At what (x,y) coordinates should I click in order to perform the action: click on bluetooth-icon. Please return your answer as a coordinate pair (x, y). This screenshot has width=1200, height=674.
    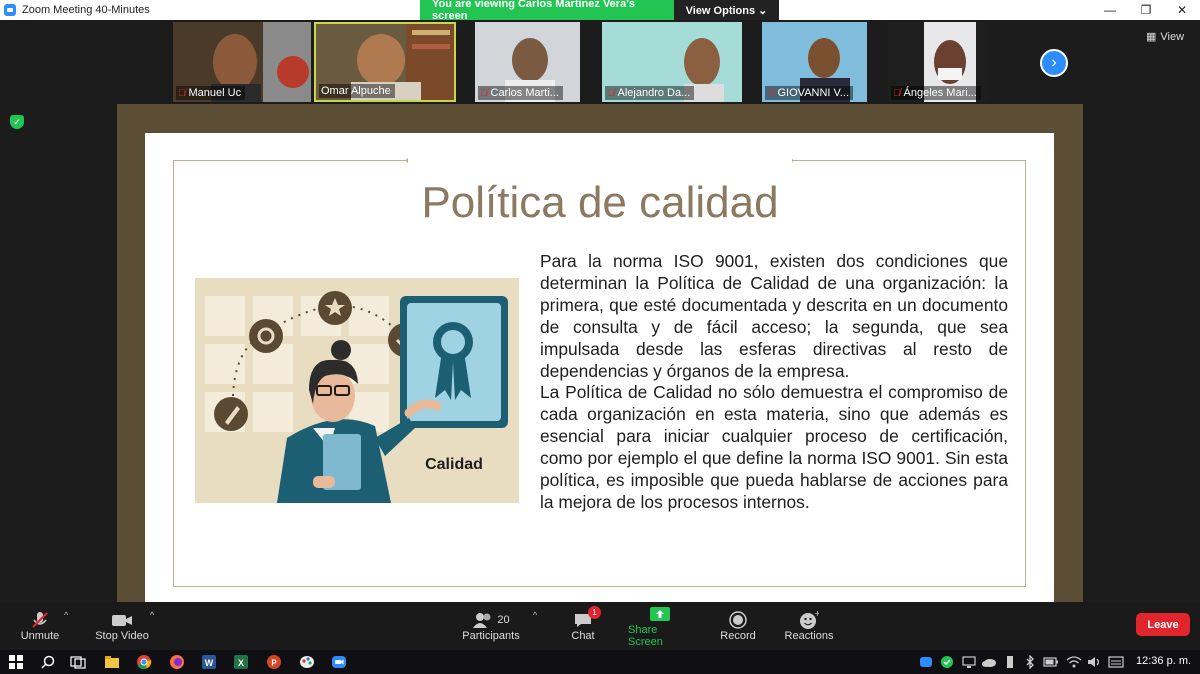
    Looking at the image, I should click on (1030, 662).